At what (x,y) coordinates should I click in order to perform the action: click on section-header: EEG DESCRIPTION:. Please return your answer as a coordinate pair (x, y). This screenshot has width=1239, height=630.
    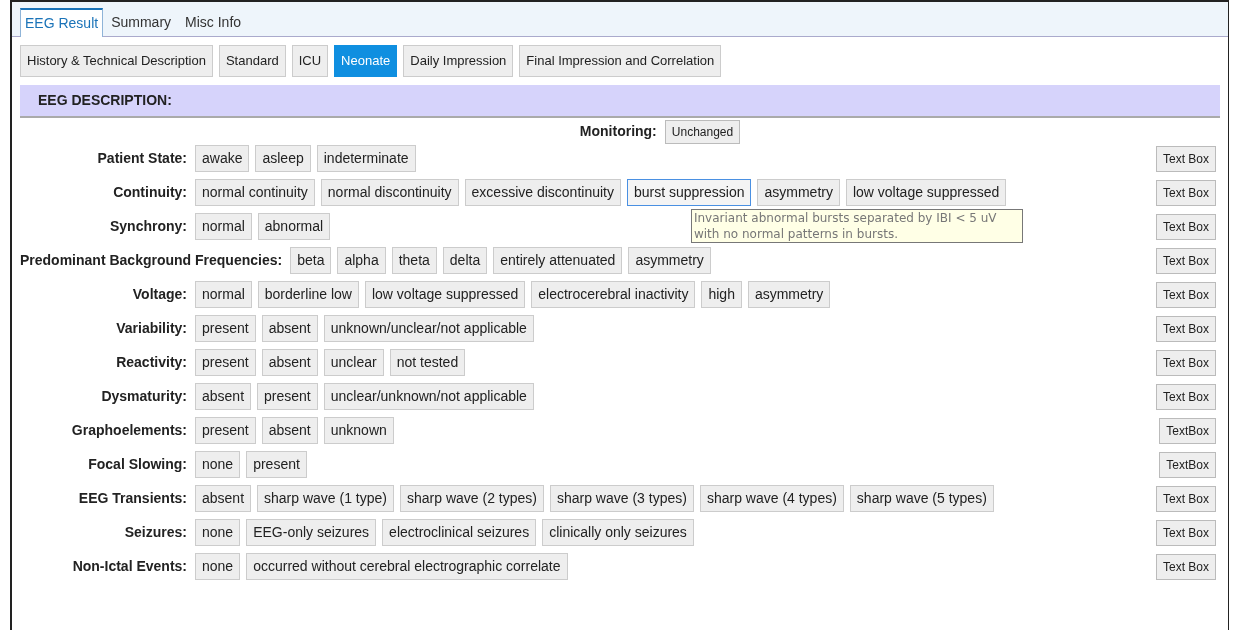
    Looking at the image, I should click on (620, 101).